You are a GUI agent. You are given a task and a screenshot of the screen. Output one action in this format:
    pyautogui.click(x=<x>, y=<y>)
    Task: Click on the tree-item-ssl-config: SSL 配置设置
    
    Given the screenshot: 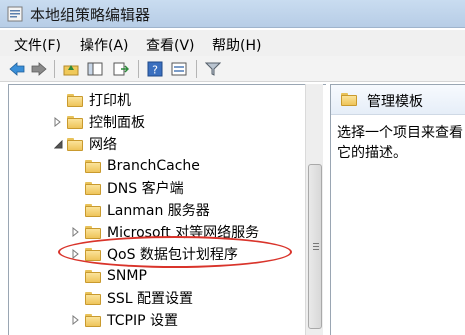 What is the action you would take?
    pyautogui.click(x=139, y=298)
    